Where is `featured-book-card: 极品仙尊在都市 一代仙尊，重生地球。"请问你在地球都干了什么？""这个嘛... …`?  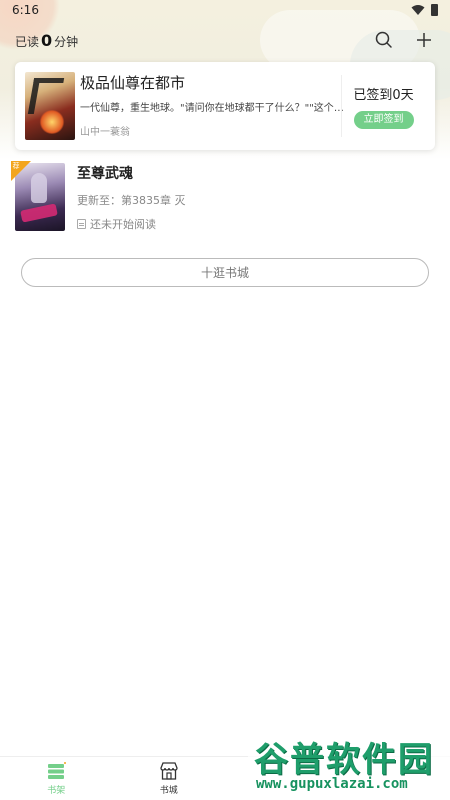 featured-book-card: 极品仙尊在都市 一代仙尊，重生地球。"请问你在地球都干了什么？""这个嘛... … is located at coordinates (225, 106).